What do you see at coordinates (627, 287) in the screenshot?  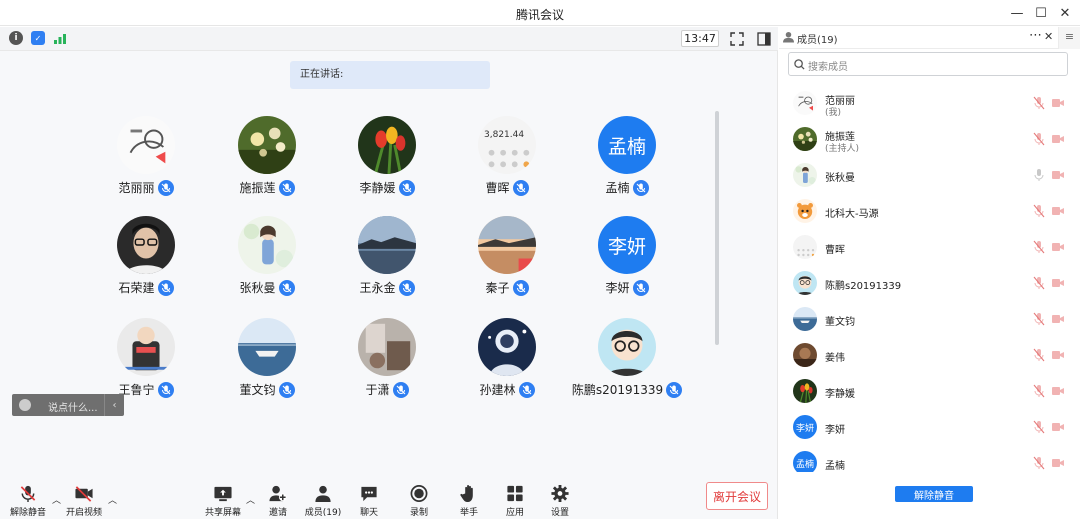 I see `participant-name-row: 李妍` at bounding box center [627, 287].